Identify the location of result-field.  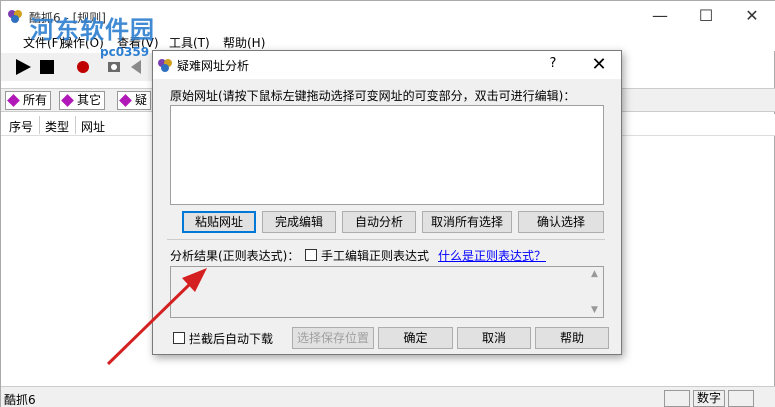
(387, 292).